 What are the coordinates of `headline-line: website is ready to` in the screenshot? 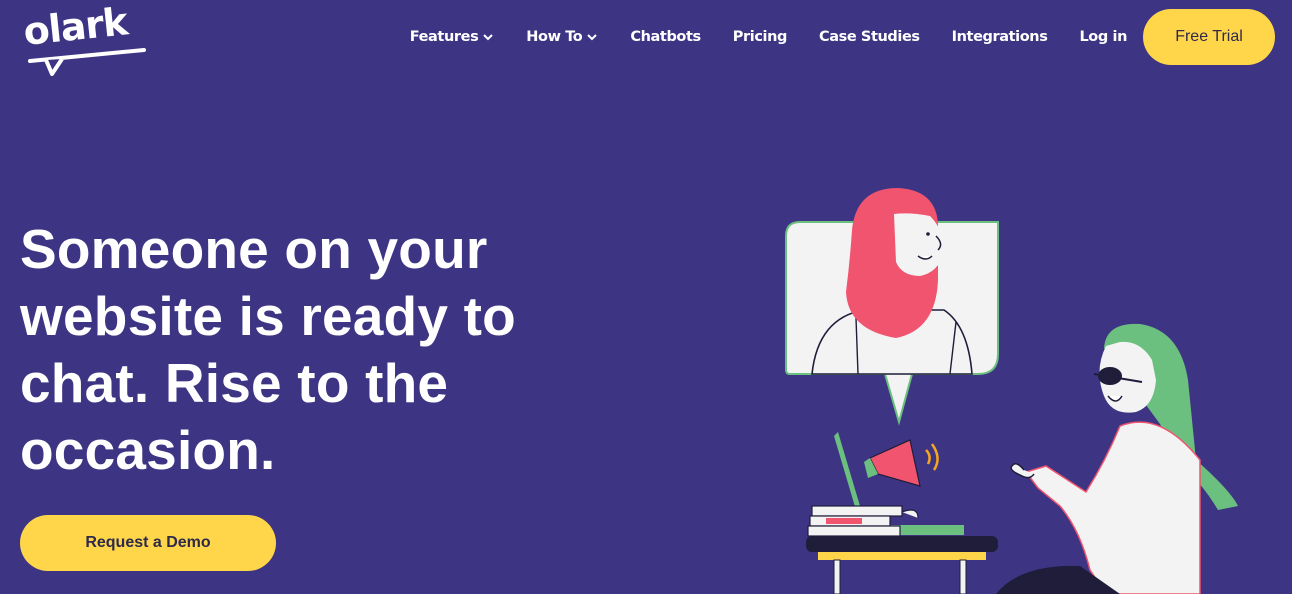 It's located at (268, 316).